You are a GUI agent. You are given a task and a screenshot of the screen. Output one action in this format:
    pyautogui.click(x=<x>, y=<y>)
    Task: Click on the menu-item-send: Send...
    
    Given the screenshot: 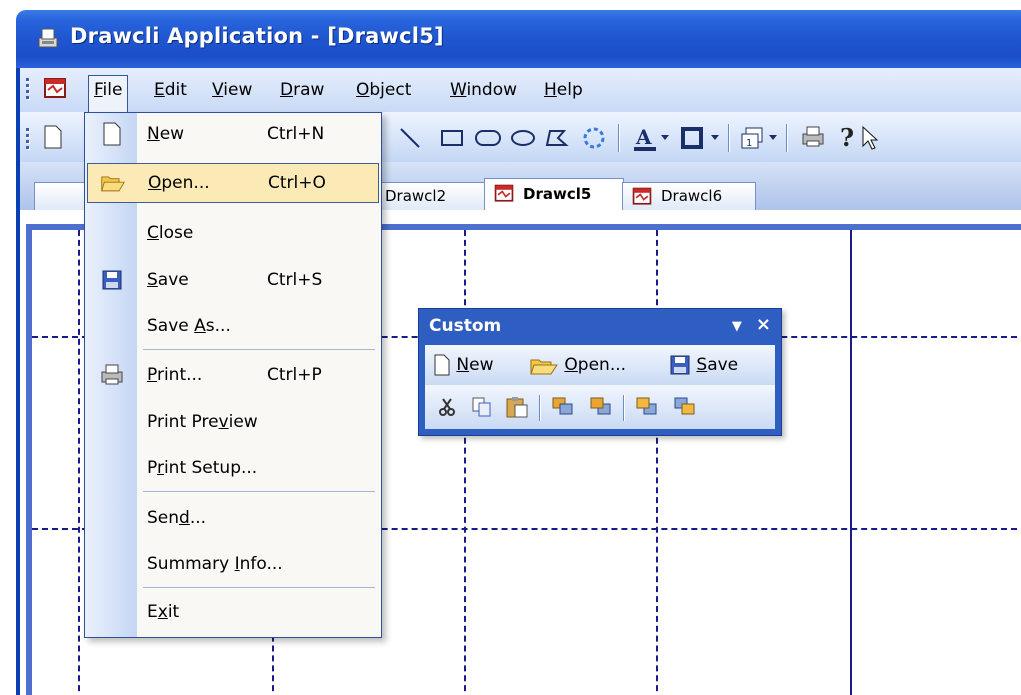 What is the action you would take?
    pyautogui.click(x=233, y=519)
    